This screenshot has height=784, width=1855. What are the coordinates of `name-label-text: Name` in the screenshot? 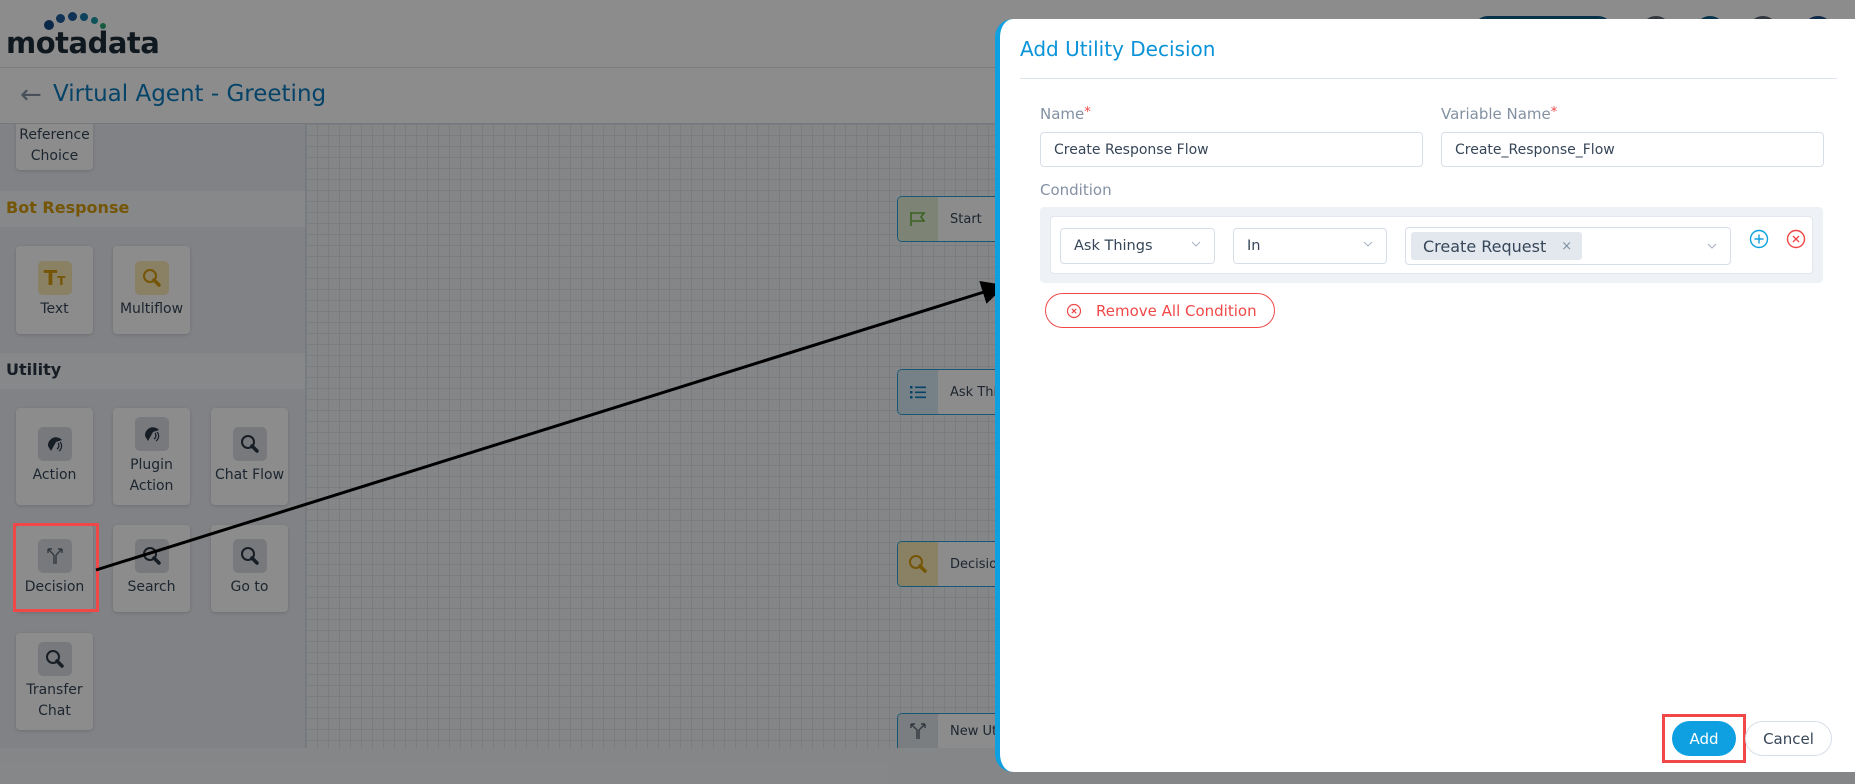 It's located at (1062, 114).